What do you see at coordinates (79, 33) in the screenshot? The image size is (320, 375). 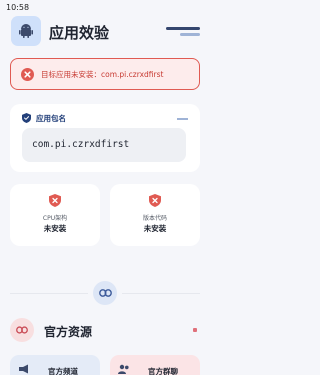 I see `page-title: 应用效验` at bounding box center [79, 33].